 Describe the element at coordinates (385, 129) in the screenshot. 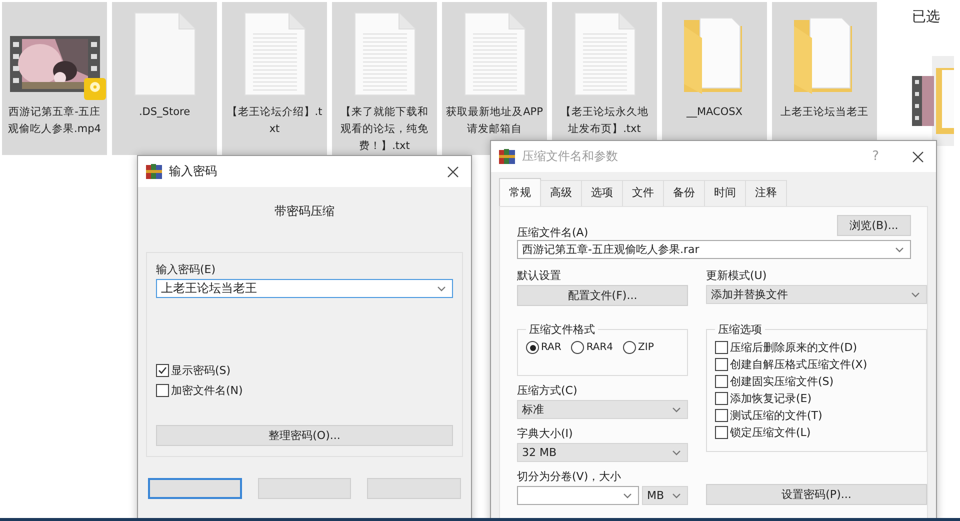

I see `file-name: 【来了就能下载和观看的论坛，纯免费！】.txt` at that location.